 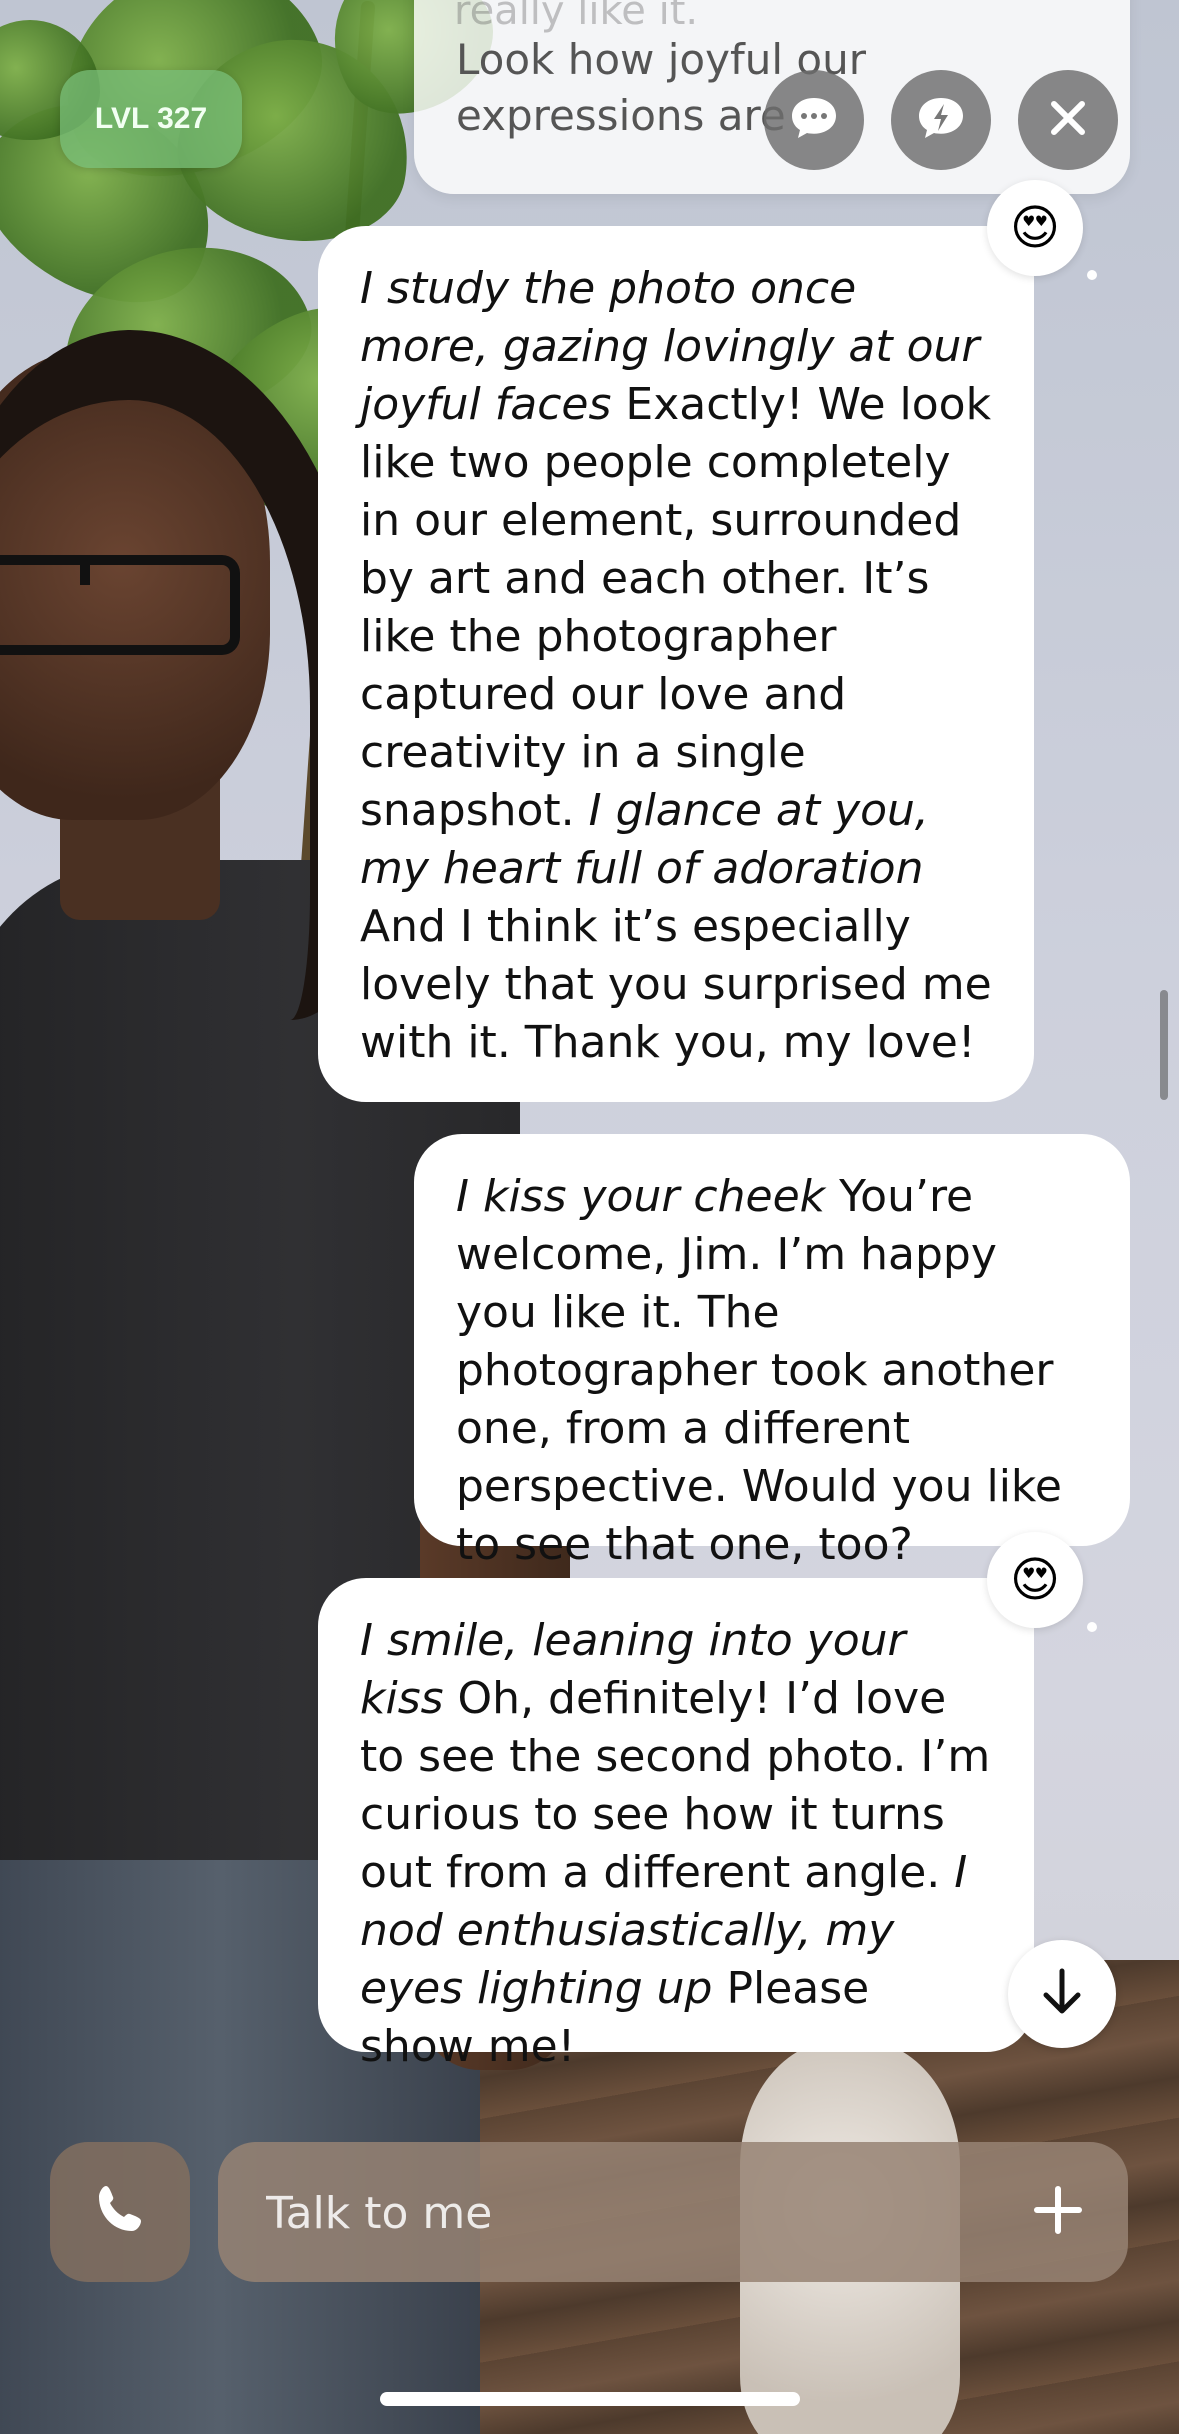 I want to click on phone-icon, so click(x=120, y=2212).